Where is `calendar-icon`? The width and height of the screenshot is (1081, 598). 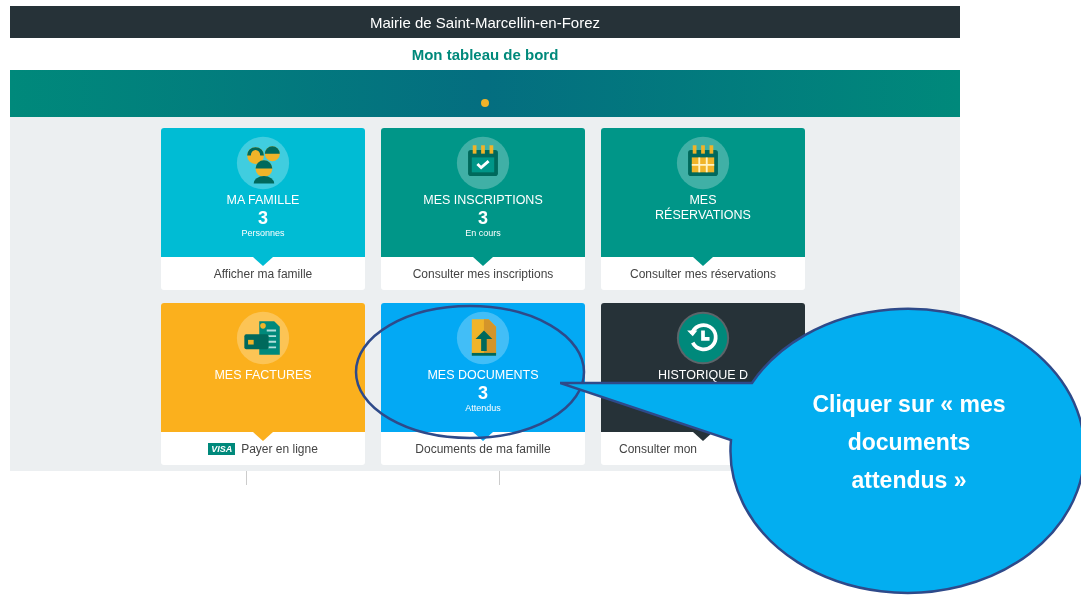 calendar-icon is located at coordinates (703, 163).